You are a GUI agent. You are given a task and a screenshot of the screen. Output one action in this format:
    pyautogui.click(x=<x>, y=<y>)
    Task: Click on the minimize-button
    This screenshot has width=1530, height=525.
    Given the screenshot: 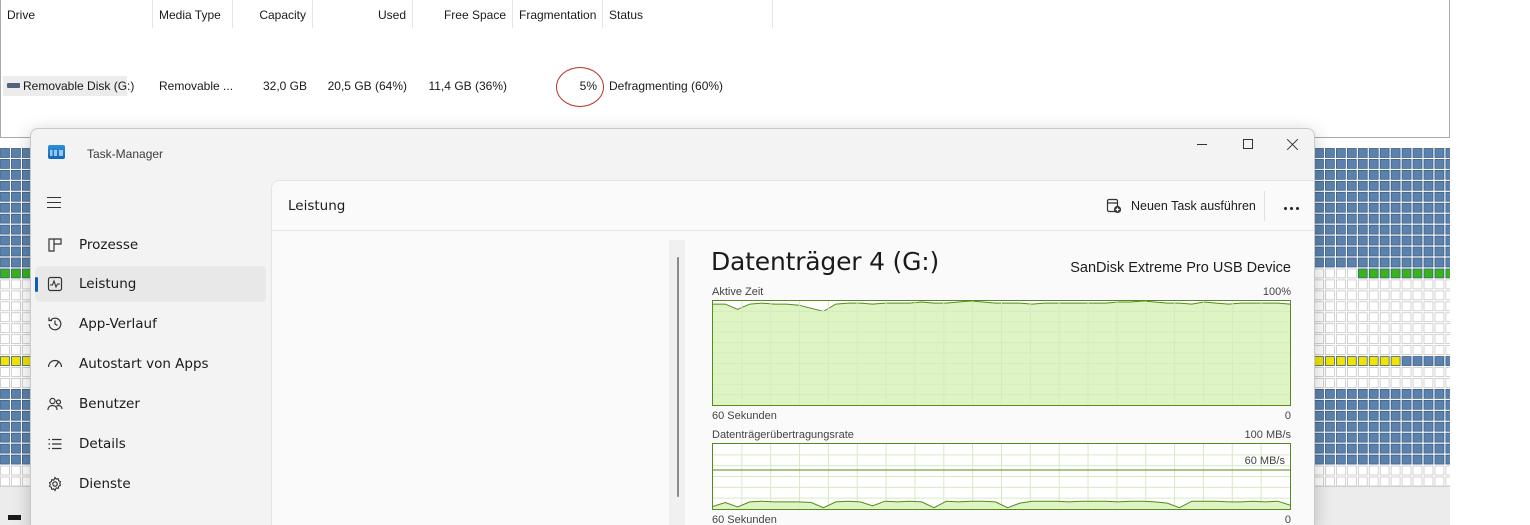 What is the action you would take?
    pyautogui.click(x=1202, y=144)
    